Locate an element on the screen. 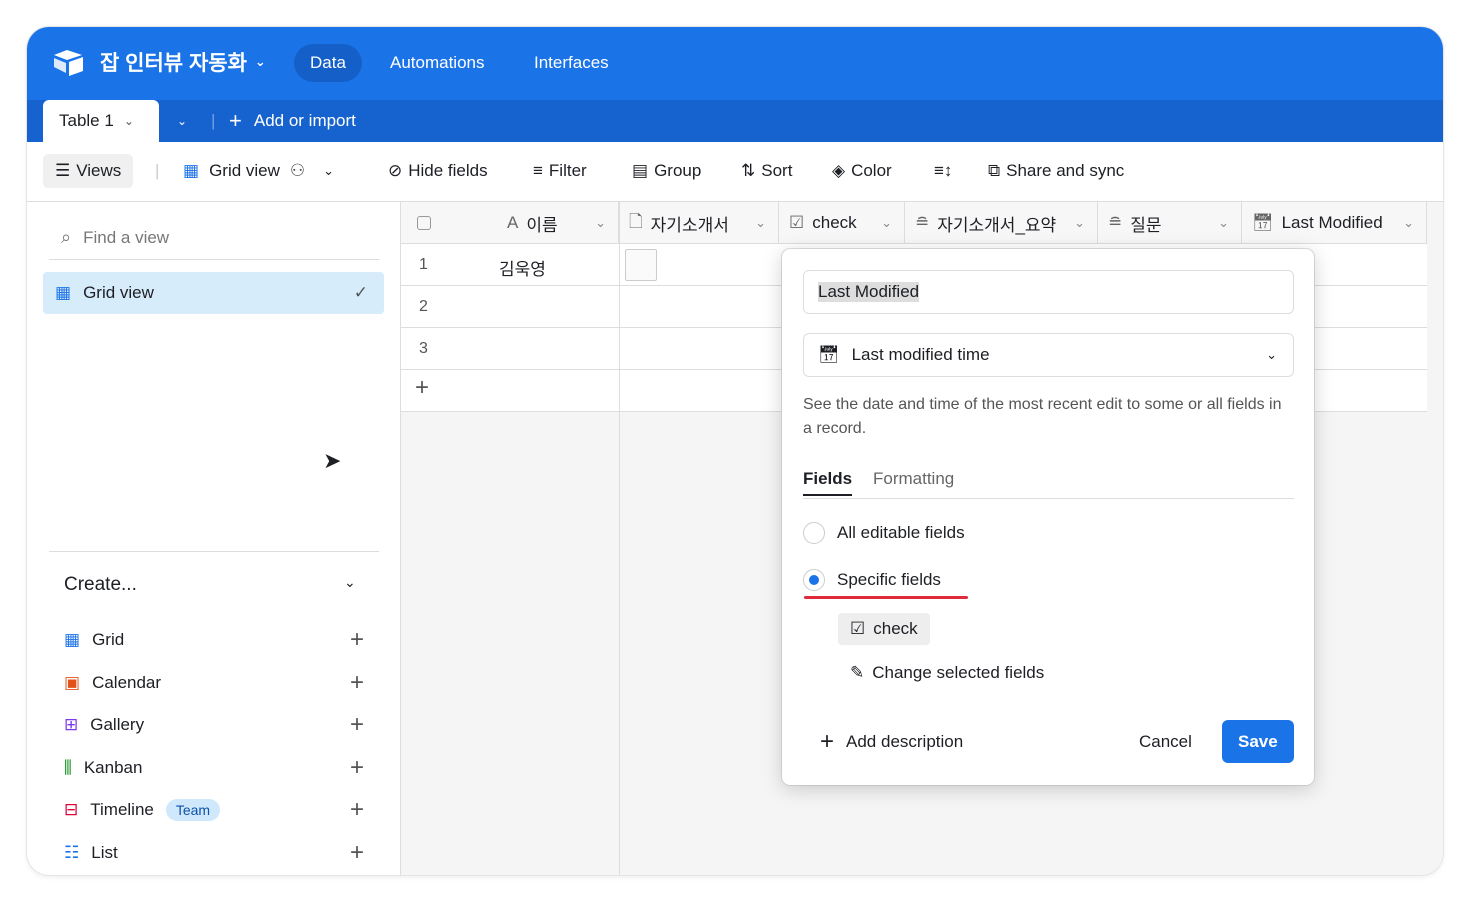 The image size is (1470, 901). row-height-button: ≡↕ is located at coordinates (943, 171).